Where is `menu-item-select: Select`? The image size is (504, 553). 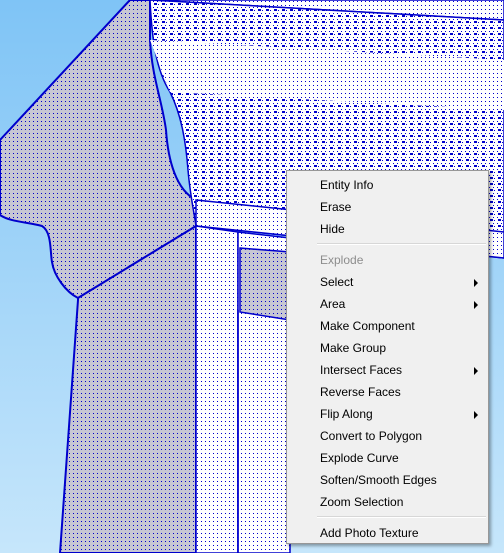 menu-item-select: Select is located at coordinates (387, 282).